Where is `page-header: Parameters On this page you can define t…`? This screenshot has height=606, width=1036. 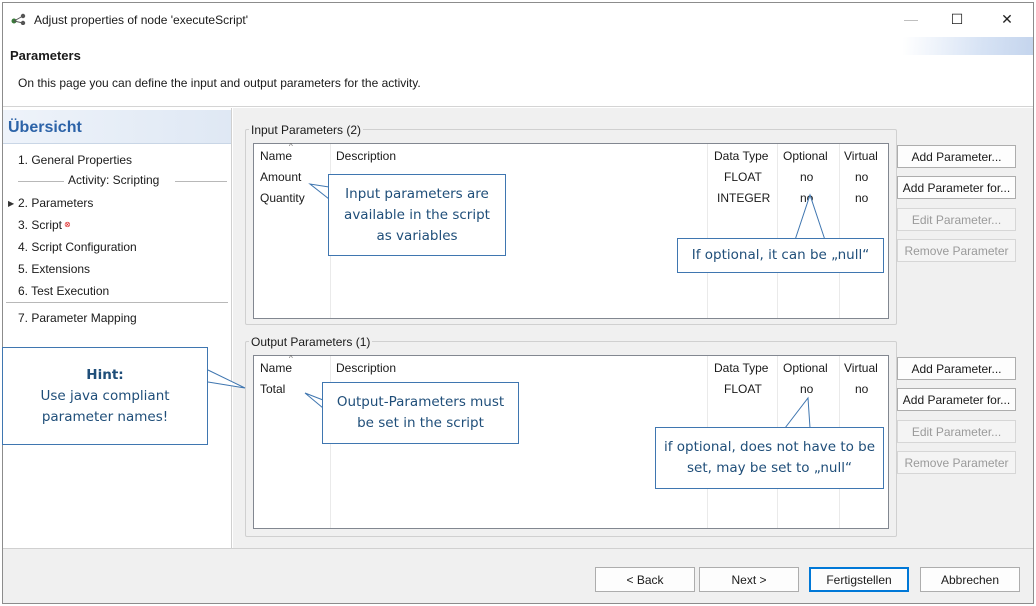
page-header: Parameters On this page you can define t… is located at coordinates (518, 71).